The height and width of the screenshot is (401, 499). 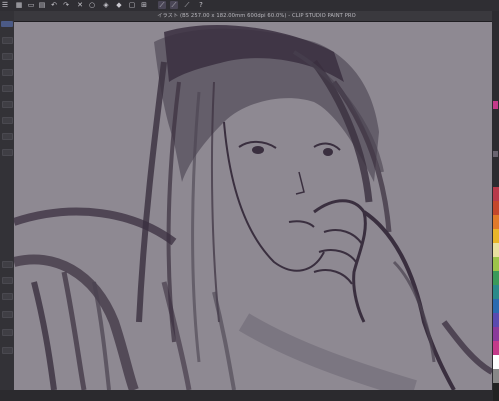 What do you see at coordinates (187, 5) in the screenshot?
I see `snap-point-icon: ⟋` at bounding box center [187, 5].